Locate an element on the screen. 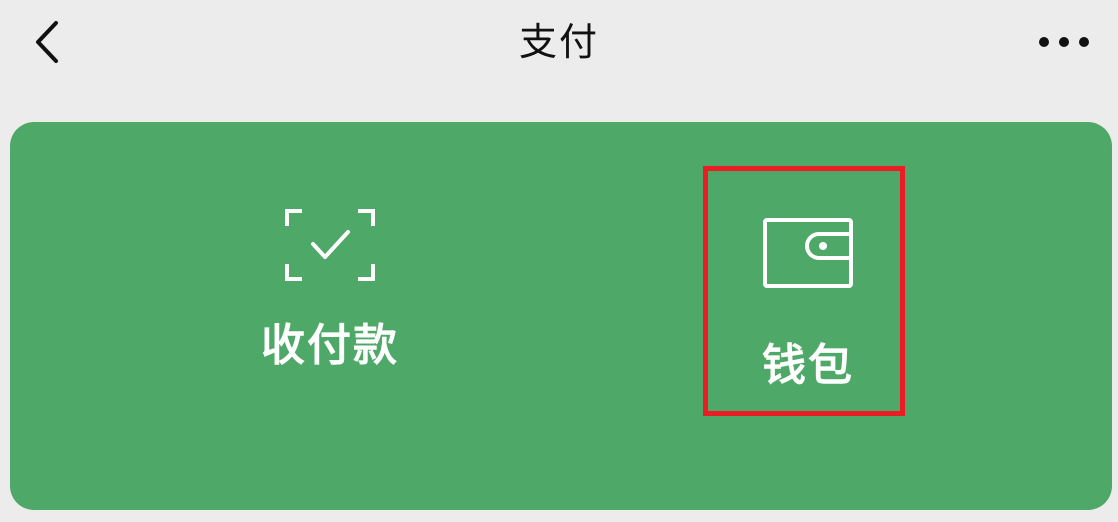 Image resolution: width=1118 pixels, height=522 pixels. wallet-button: 钱包 is located at coordinates (808, 299).